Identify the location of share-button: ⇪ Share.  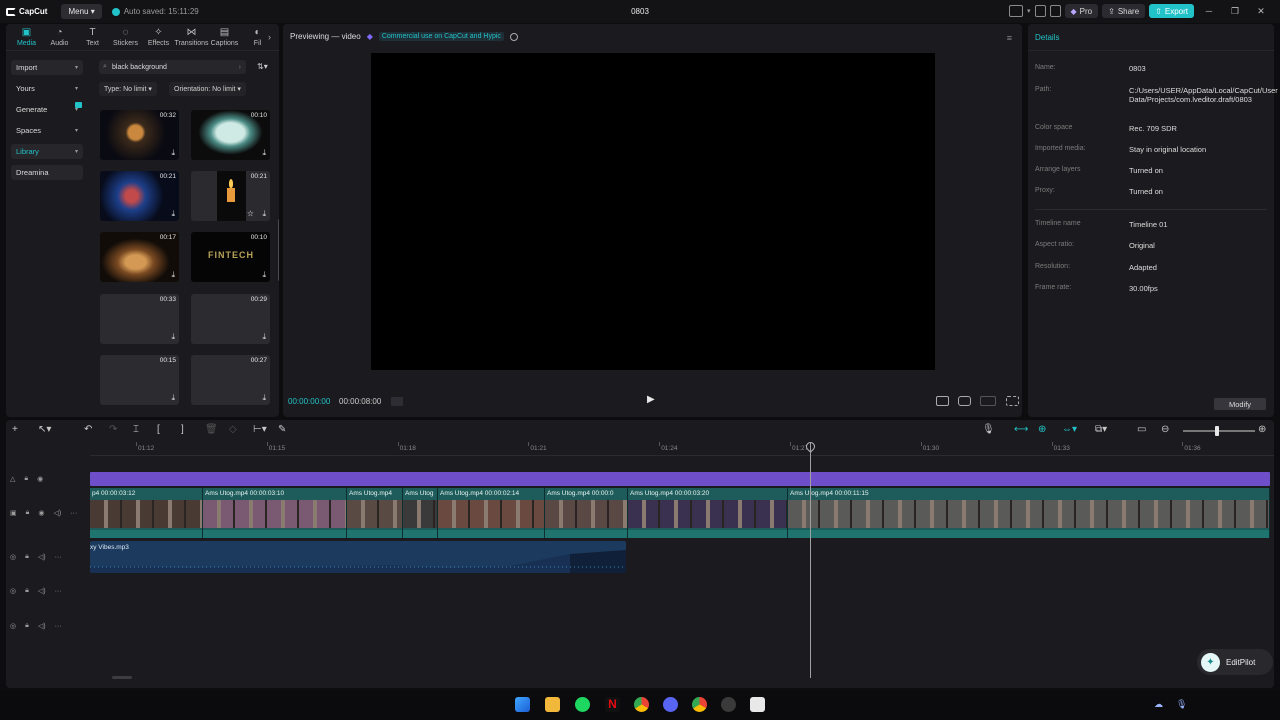
(1124, 11).